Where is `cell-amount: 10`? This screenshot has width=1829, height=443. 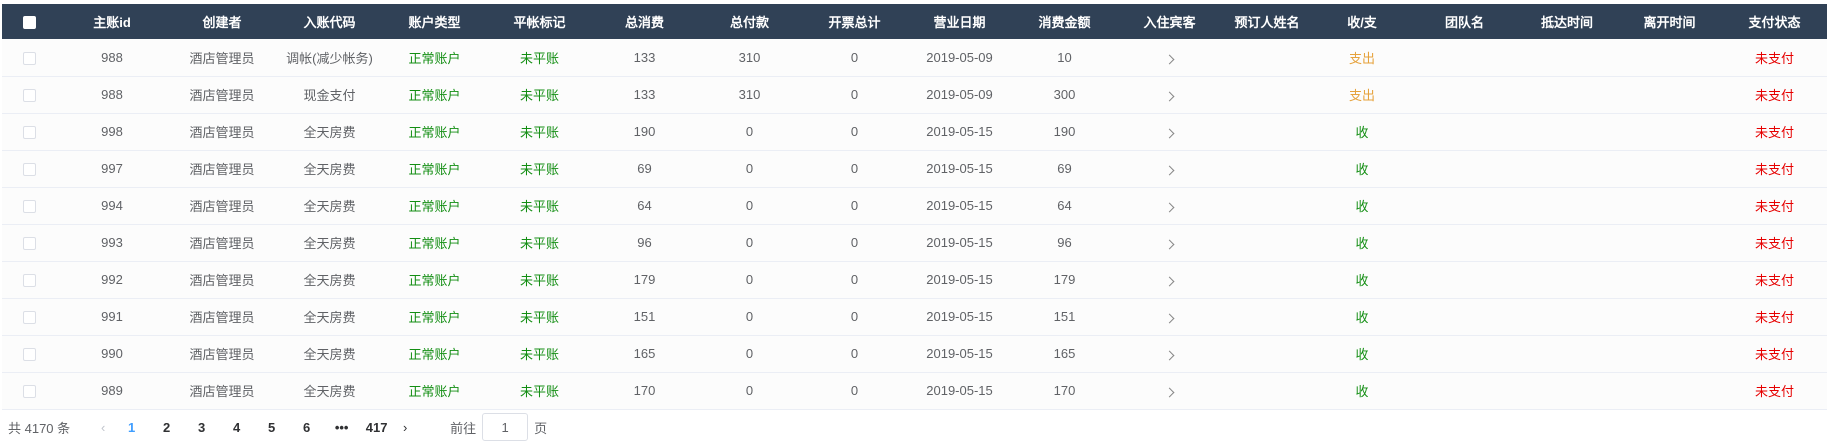
cell-amount: 10 is located at coordinates (1064, 57).